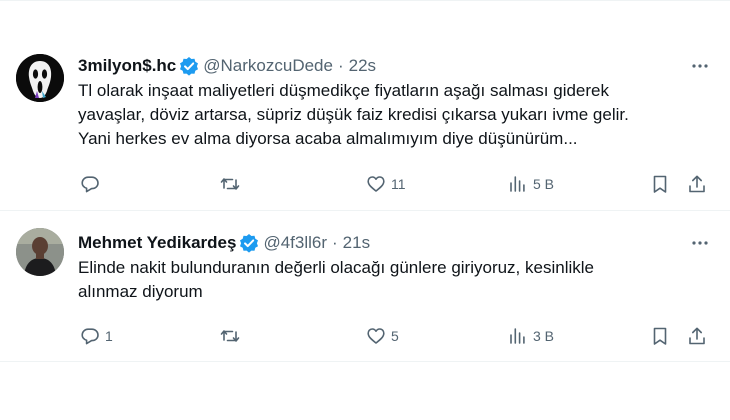 This screenshot has width=730, height=420. I want to click on like-button: 5, so click(382, 336).